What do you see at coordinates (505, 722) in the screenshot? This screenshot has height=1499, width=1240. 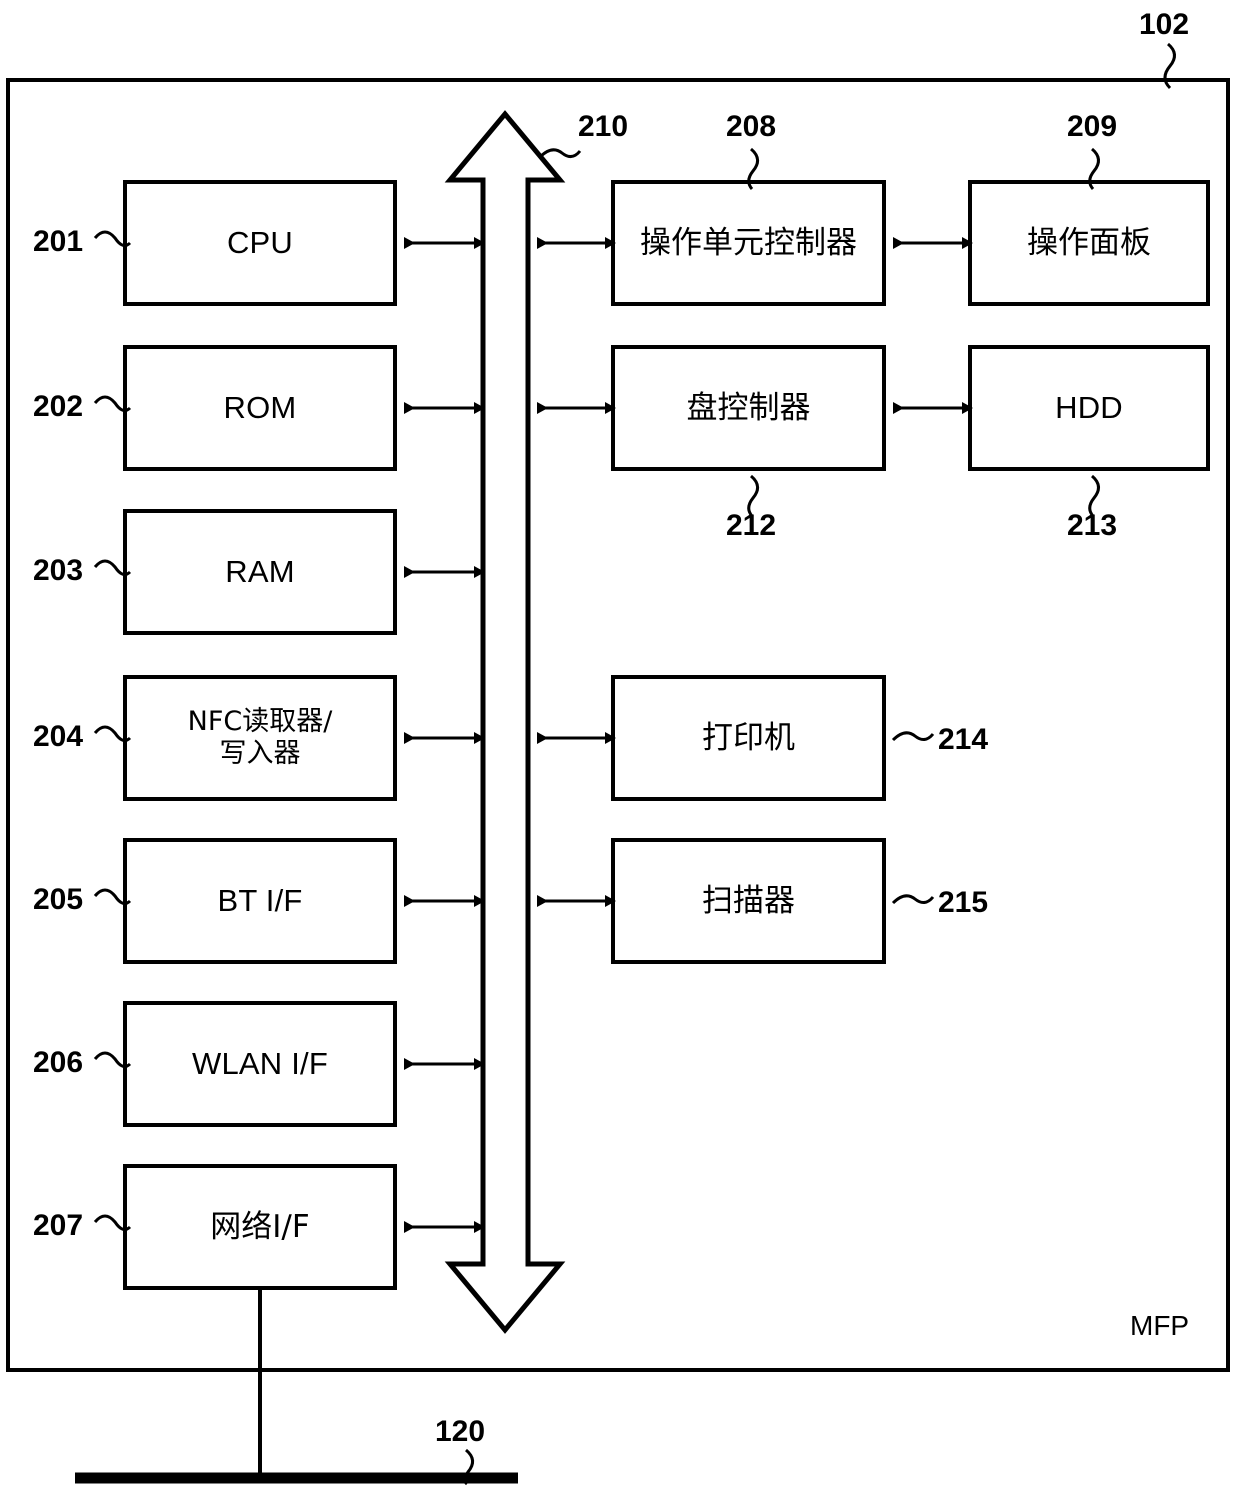 I see `system-bus-arrow` at bounding box center [505, 722].